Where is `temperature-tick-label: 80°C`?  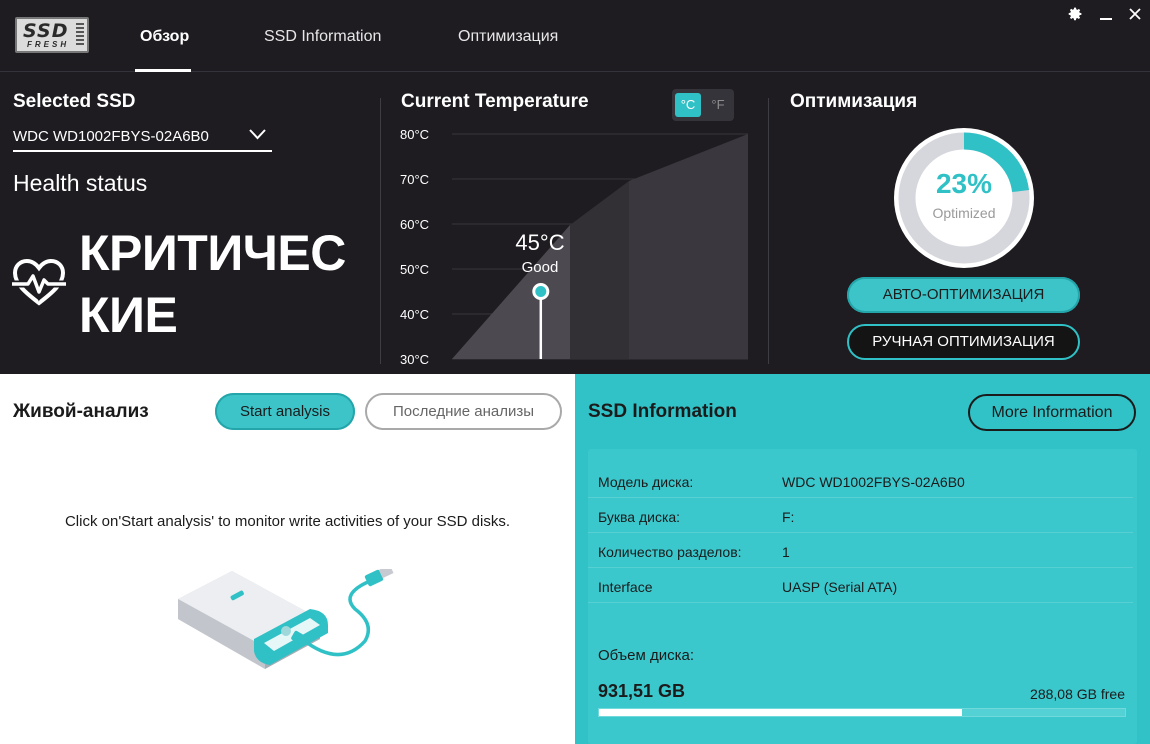
temperature-tick-label: 80°C is located at coordinates (414, 134).